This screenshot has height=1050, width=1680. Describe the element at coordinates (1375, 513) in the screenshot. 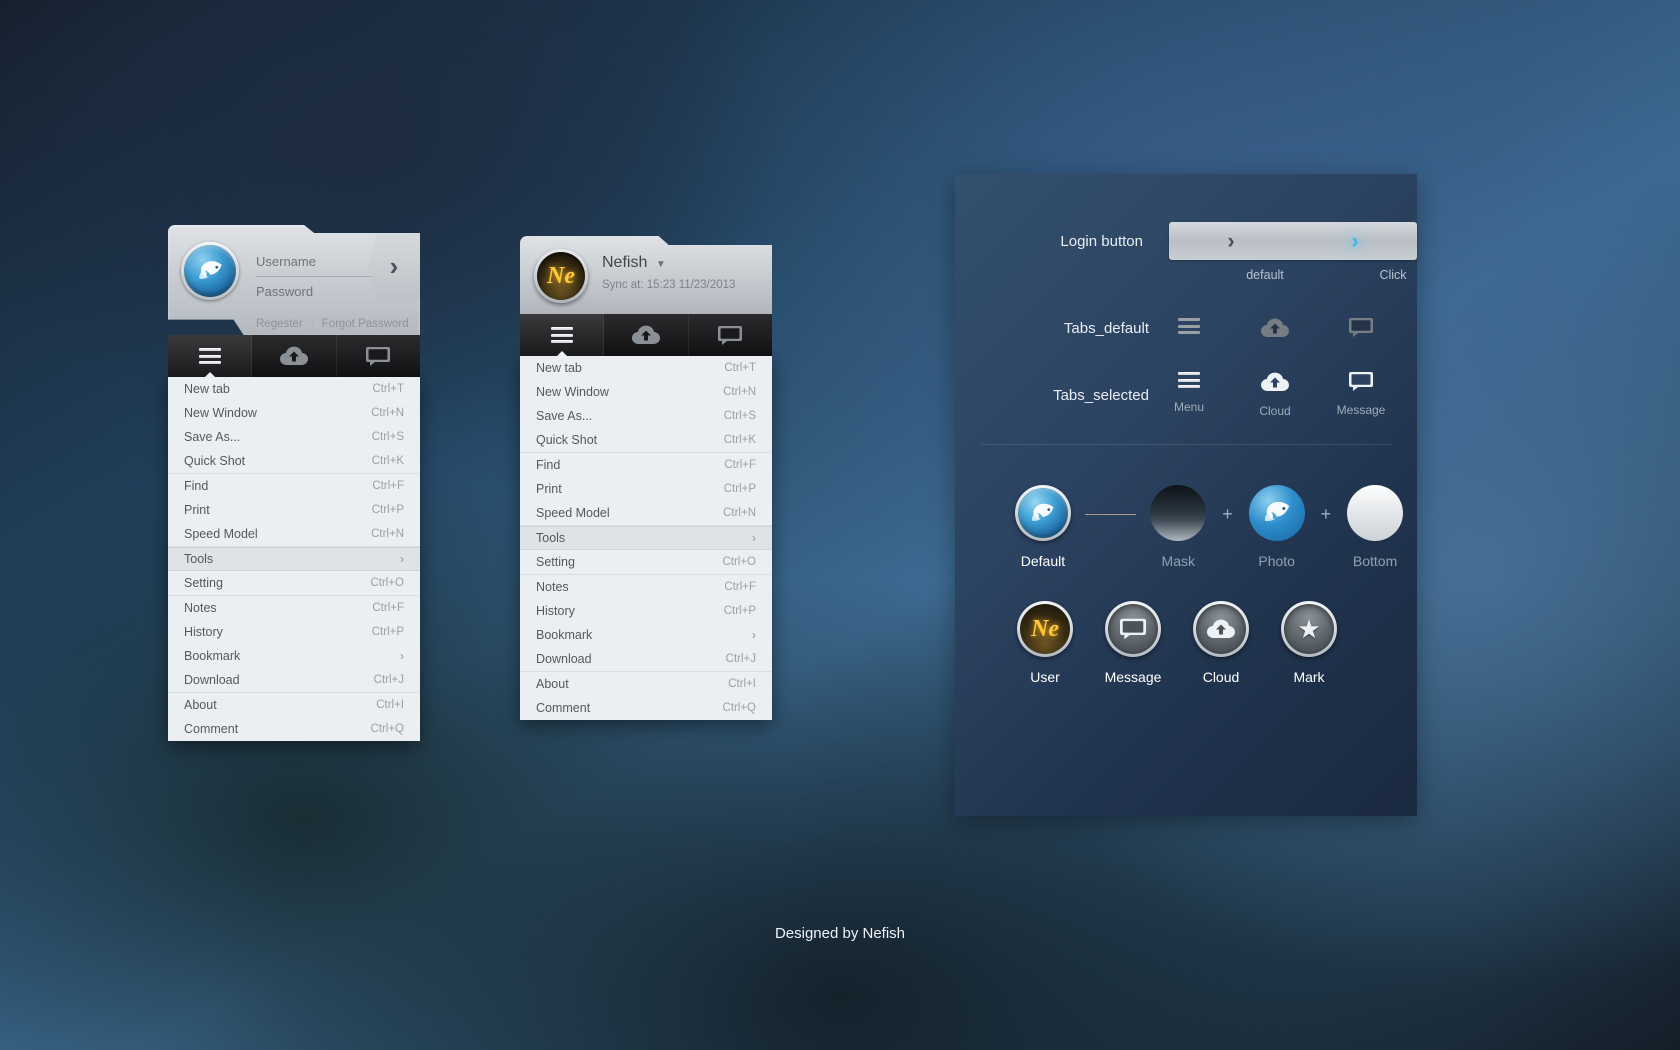

I see `bottom-icon` at that location.